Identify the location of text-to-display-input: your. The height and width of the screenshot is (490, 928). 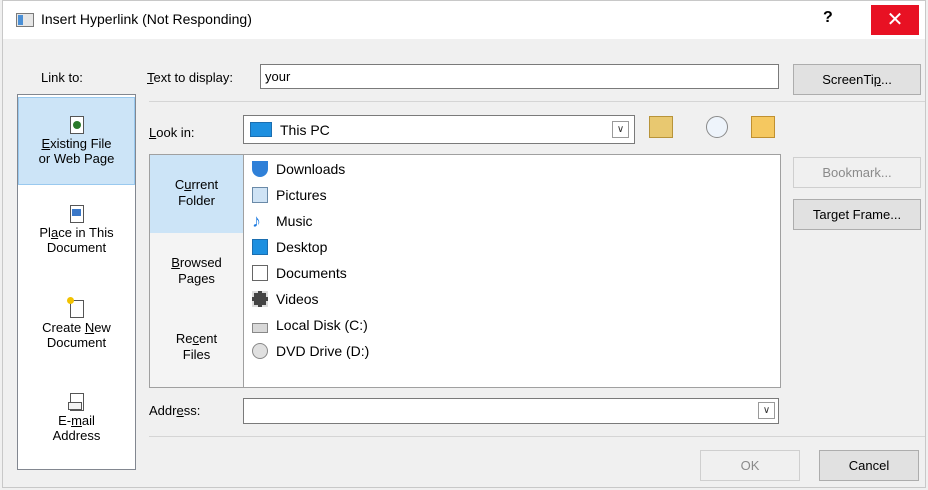
(519, 76).